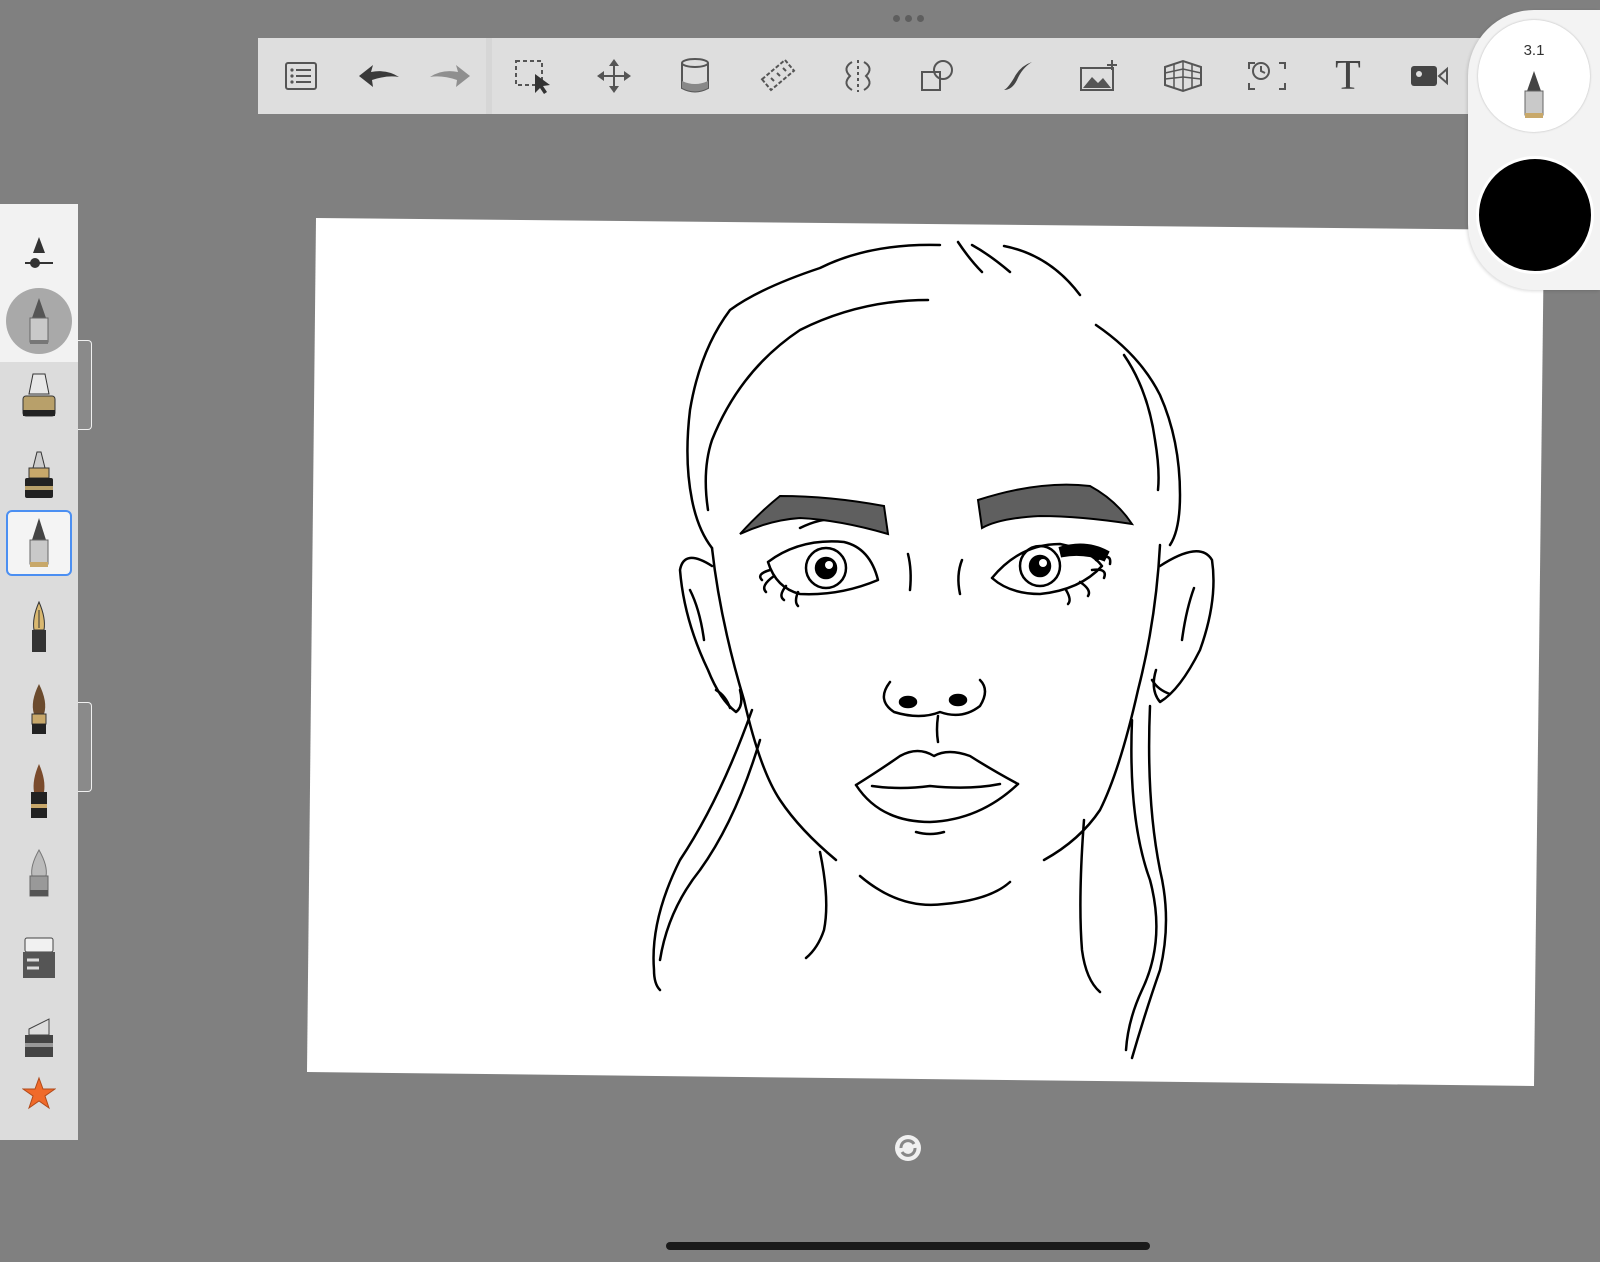  I want to click on eyebrows, so click(937, 509).